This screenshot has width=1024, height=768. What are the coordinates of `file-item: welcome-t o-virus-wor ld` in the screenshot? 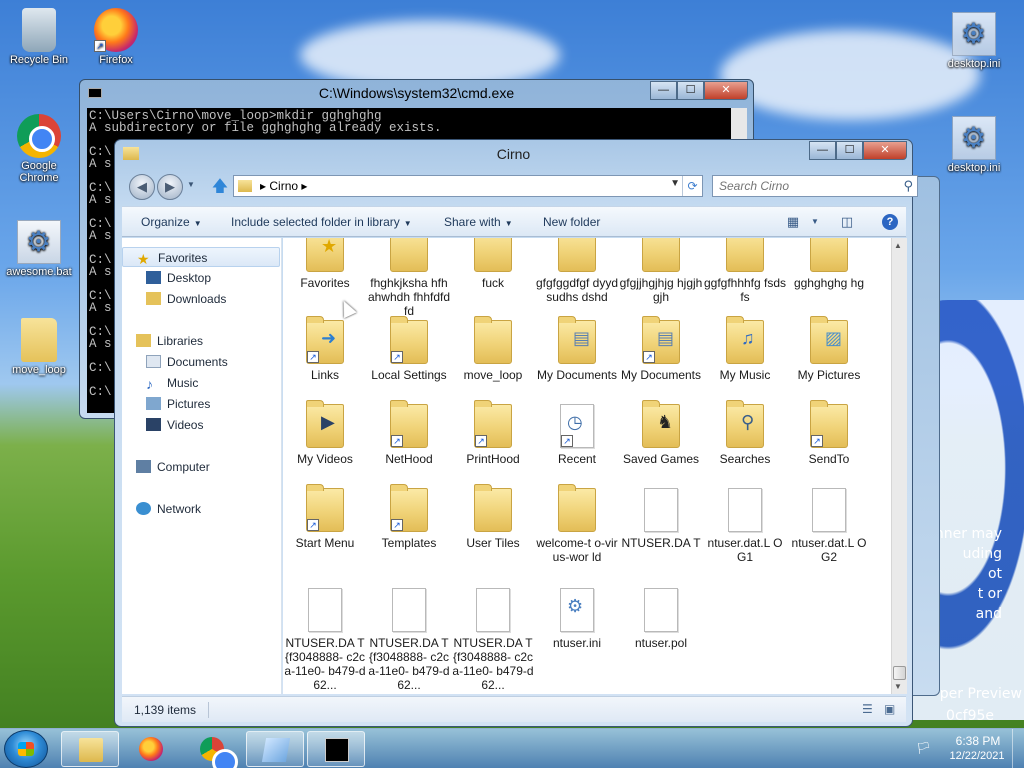 It's located at (577, 524).